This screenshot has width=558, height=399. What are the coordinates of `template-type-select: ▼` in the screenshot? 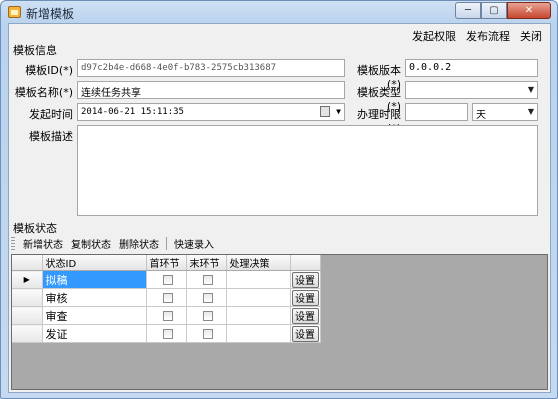 It's located at (471, 90).